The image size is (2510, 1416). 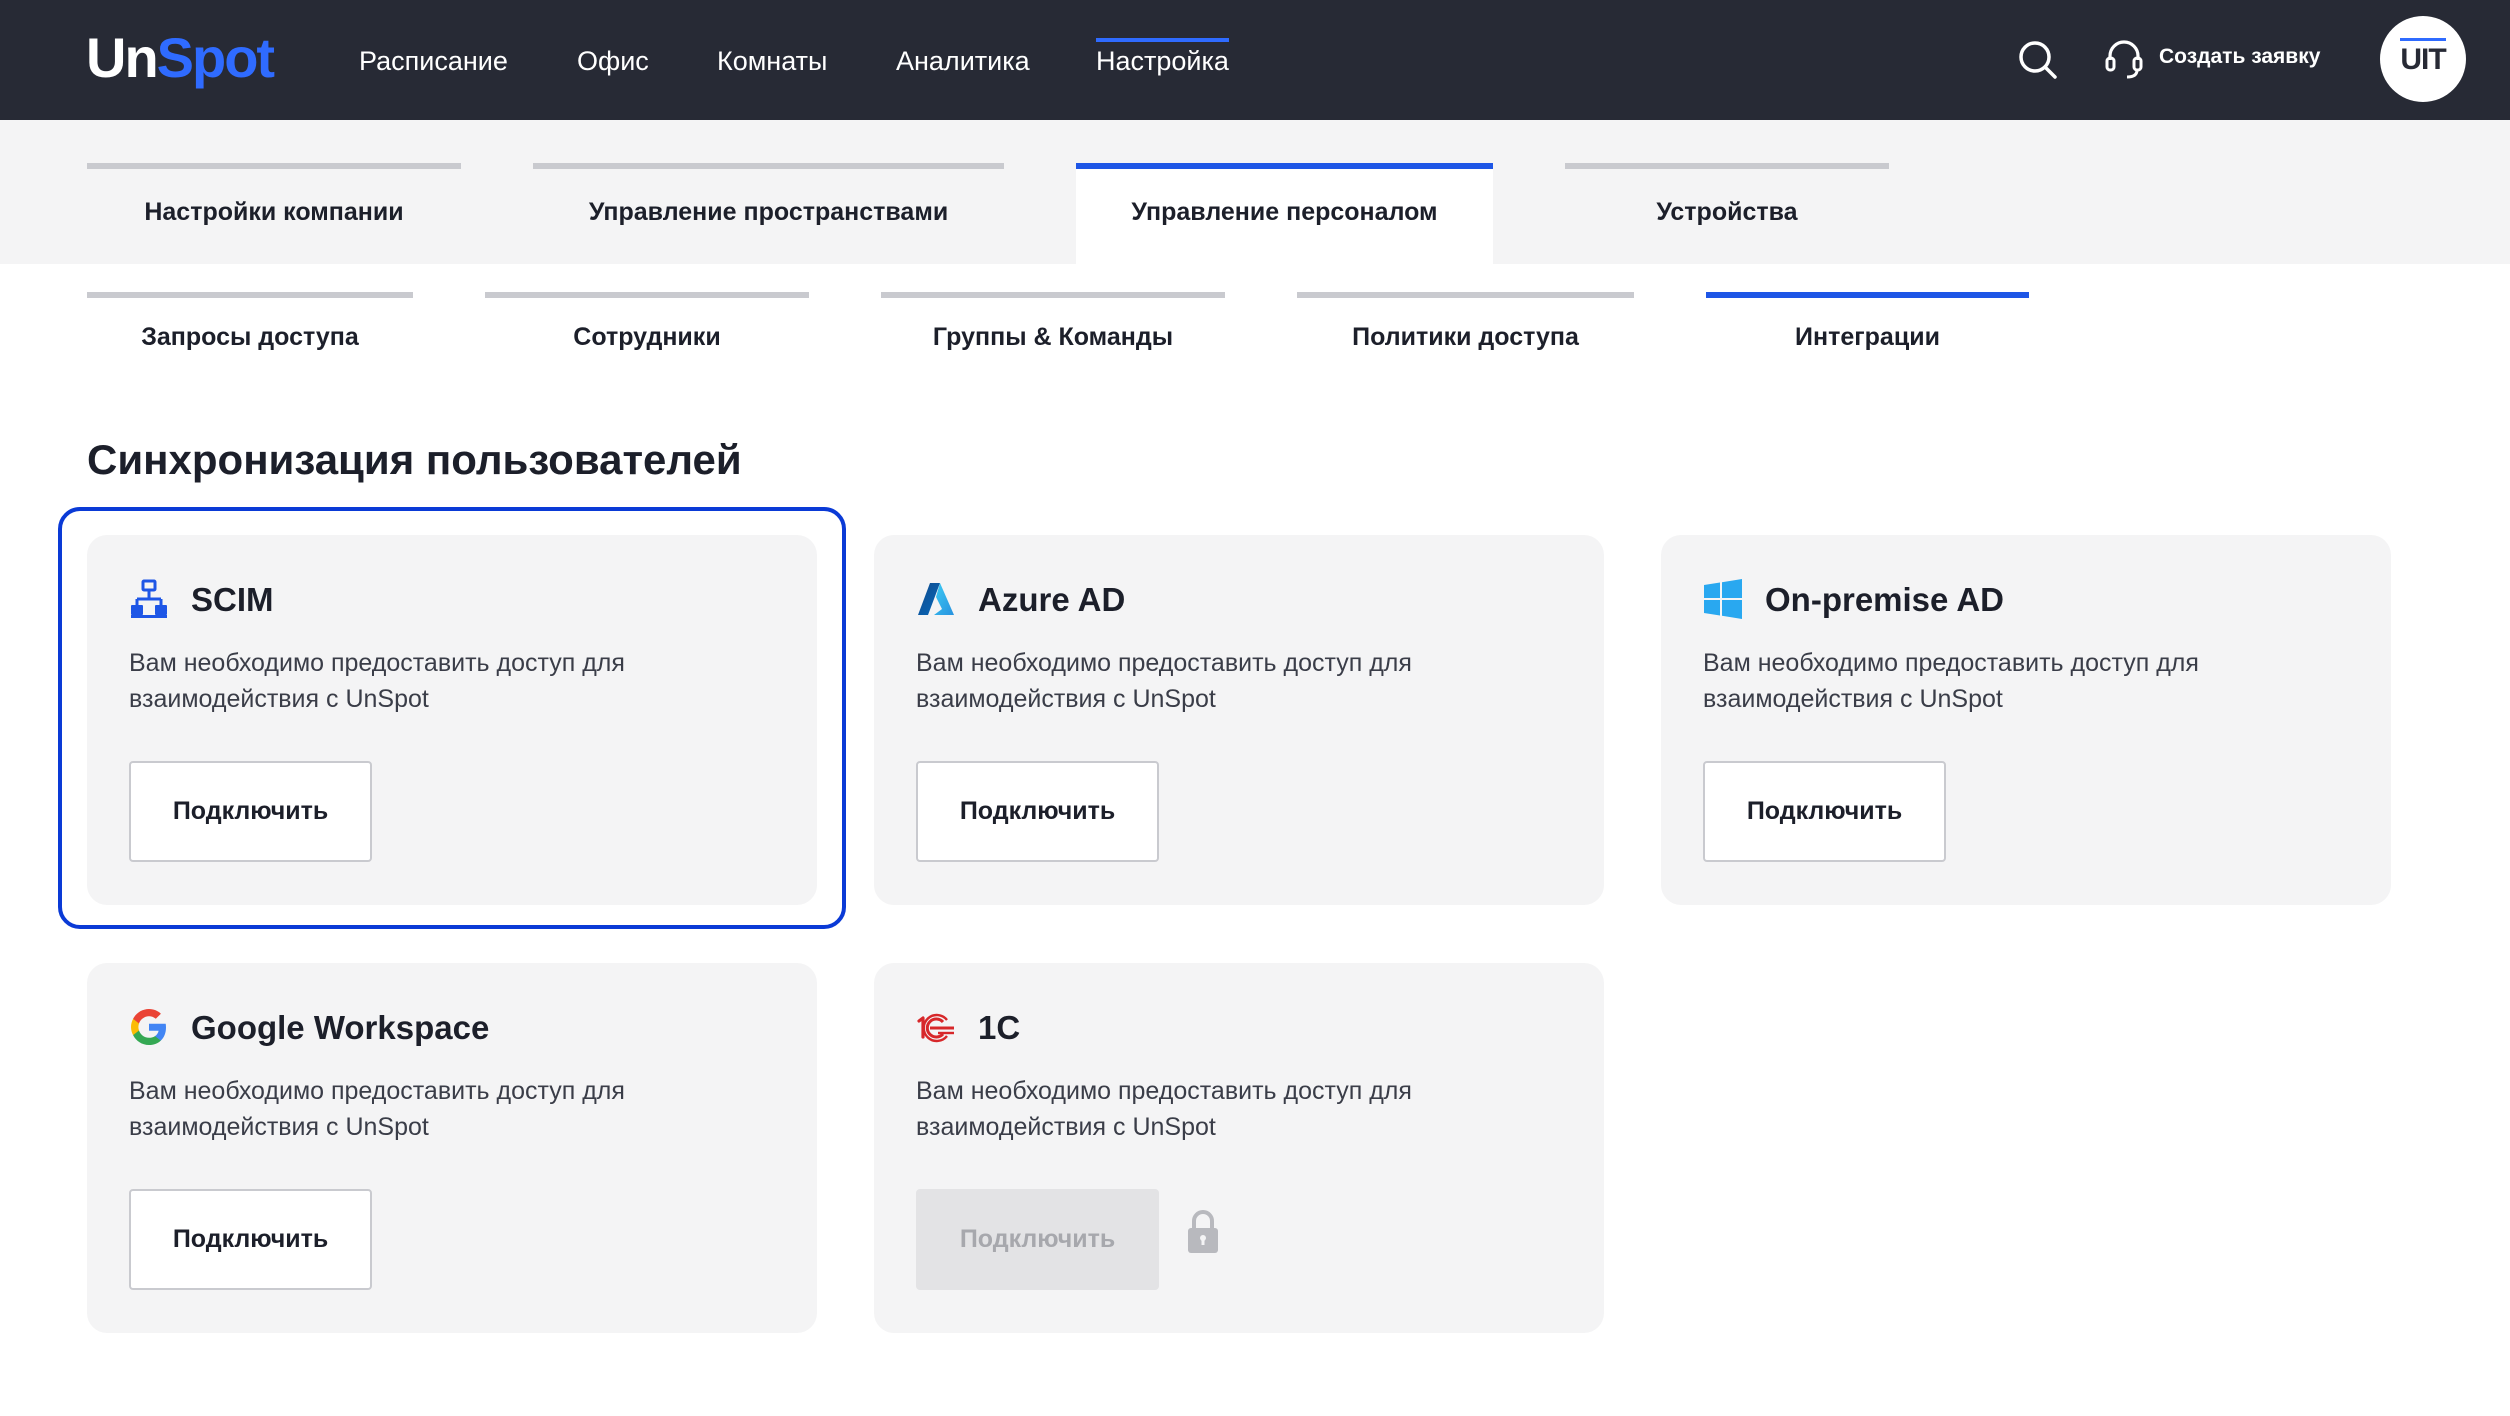 I want to click on card-title: Google Workspace, so click(x=340, y=1027).